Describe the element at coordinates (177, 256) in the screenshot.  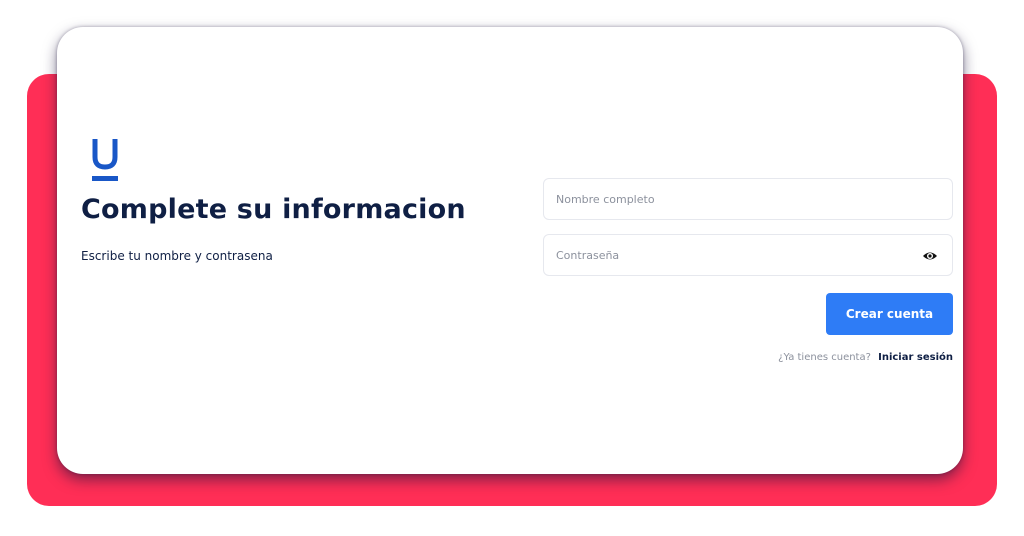
I see `page-subtitle: Escribe tu nombre y contrasena` at that location.